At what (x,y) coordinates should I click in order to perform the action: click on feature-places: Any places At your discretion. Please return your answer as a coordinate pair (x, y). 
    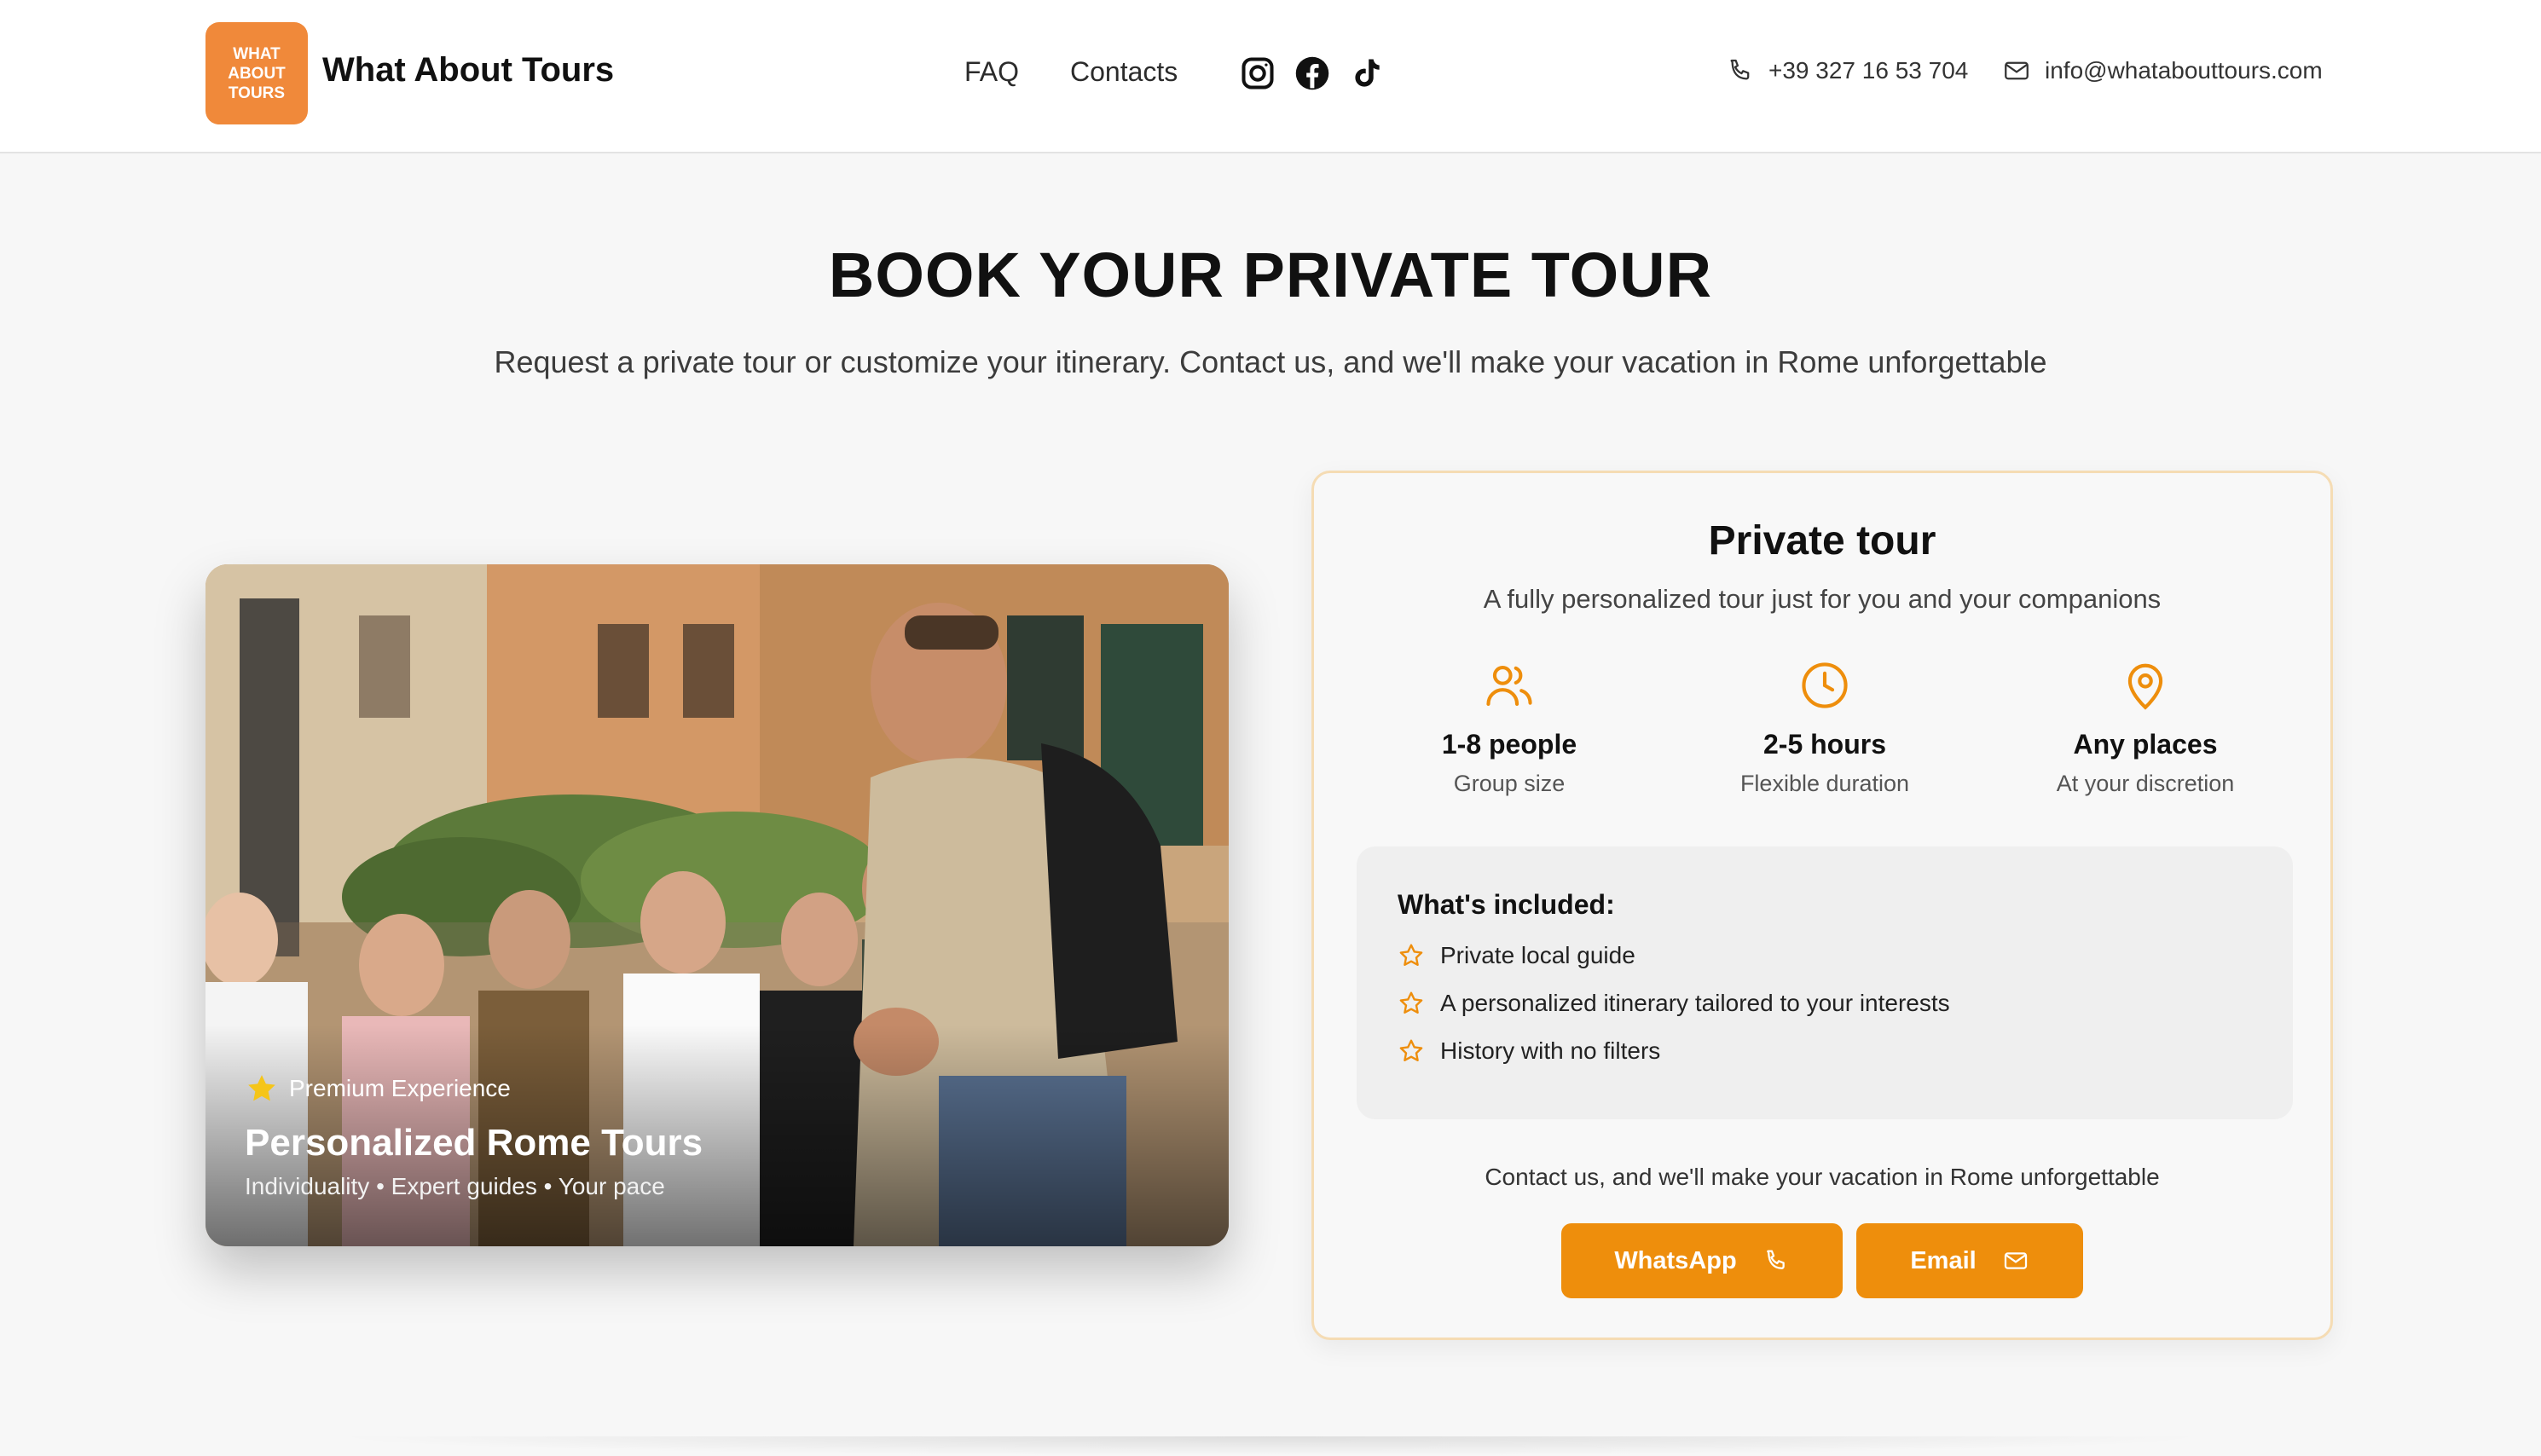
    Looking at the image, I should click on (2145, 728).